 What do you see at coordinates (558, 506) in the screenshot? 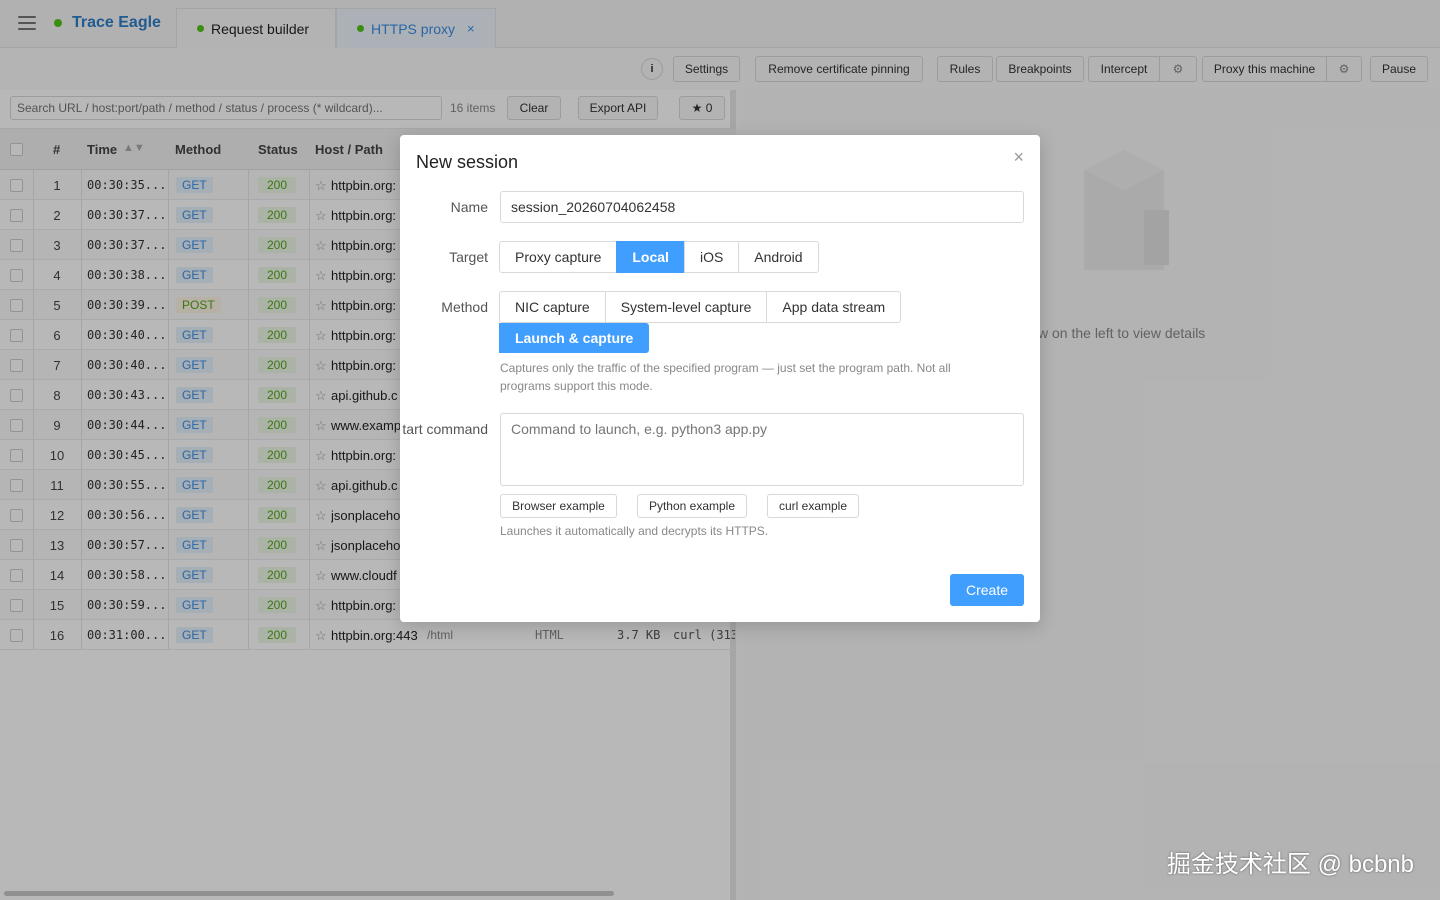
I see `browser-example-button: Browser example` at bounding box center [558, 506].